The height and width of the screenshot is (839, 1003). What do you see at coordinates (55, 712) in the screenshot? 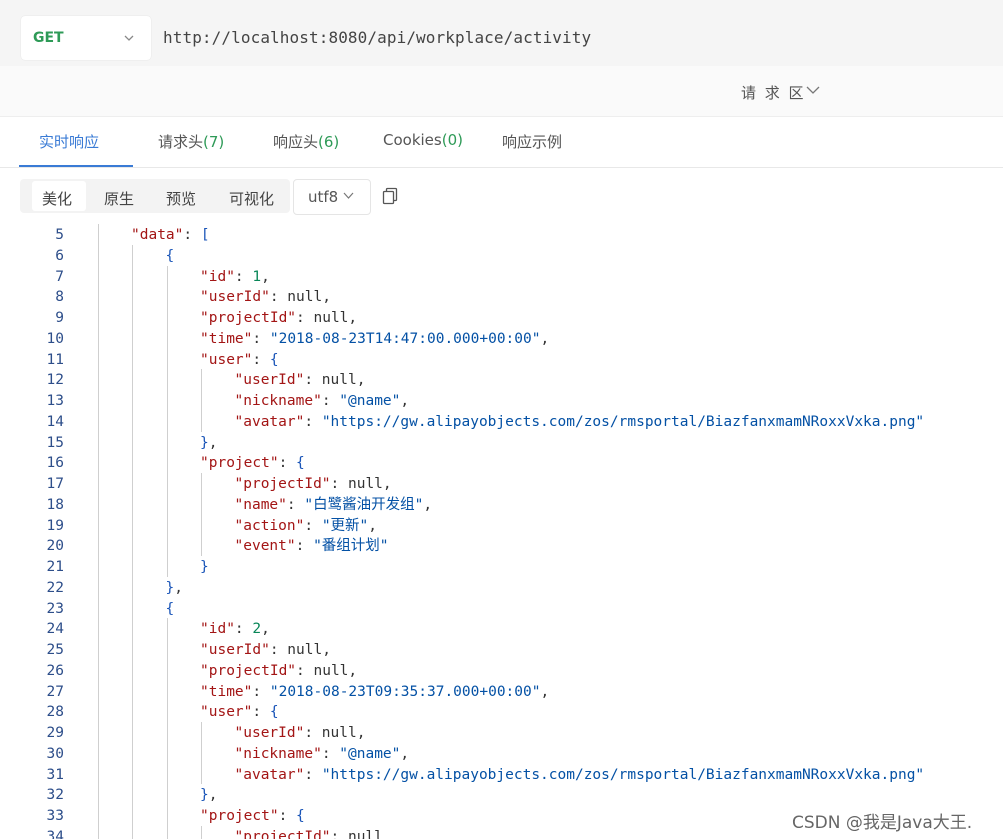
I see `line-number: 28` at bounding box center [55, 712].